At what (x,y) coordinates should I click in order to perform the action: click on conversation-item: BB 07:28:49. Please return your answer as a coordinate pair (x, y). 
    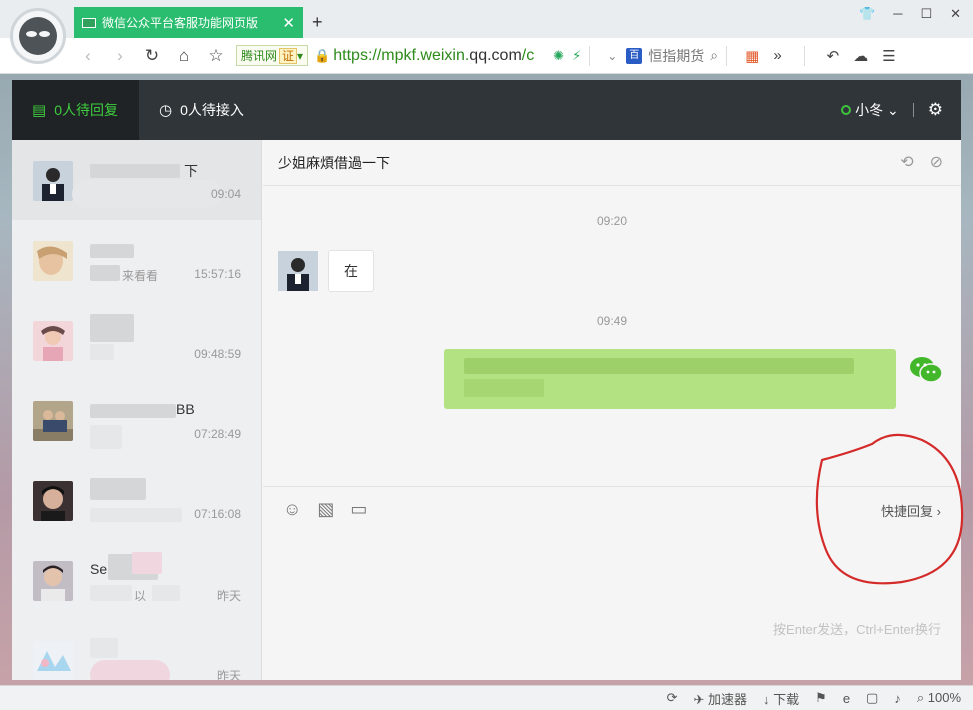
    Looking at the image, I should click on (136, 420).